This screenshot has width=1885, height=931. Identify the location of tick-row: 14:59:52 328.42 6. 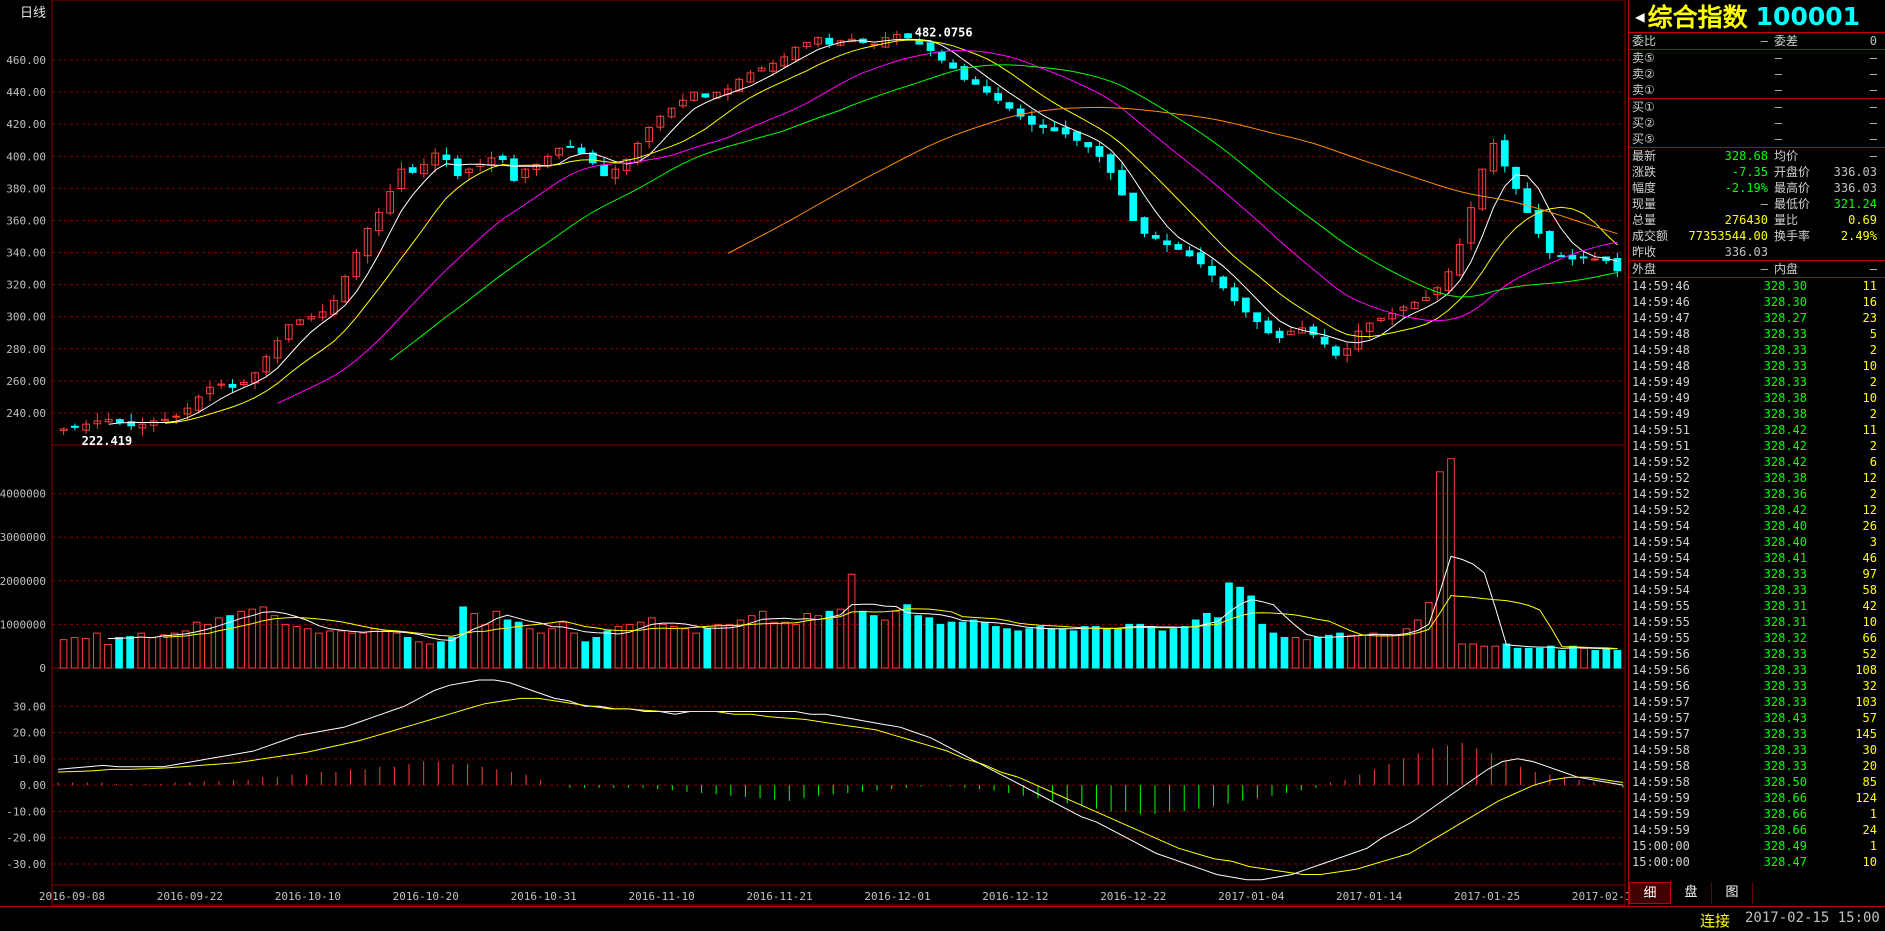
(1757, 462).